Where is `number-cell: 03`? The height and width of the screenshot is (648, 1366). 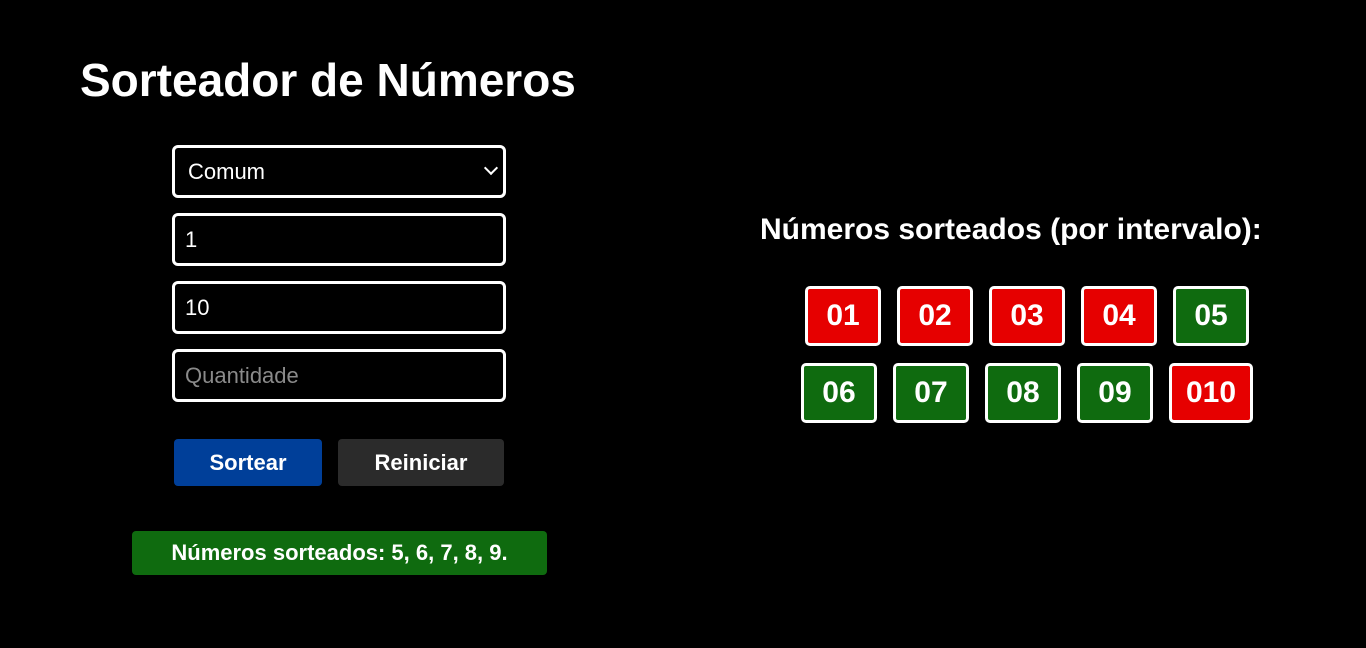
number-cell: 03 is located at coordinates (1027, 316).